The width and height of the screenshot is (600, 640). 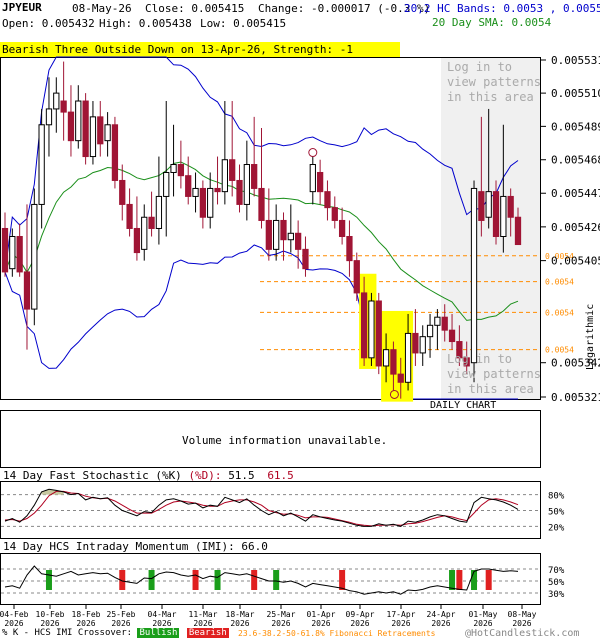 I want to click on date-label: 04-Feb, so click(x=14, y=614).